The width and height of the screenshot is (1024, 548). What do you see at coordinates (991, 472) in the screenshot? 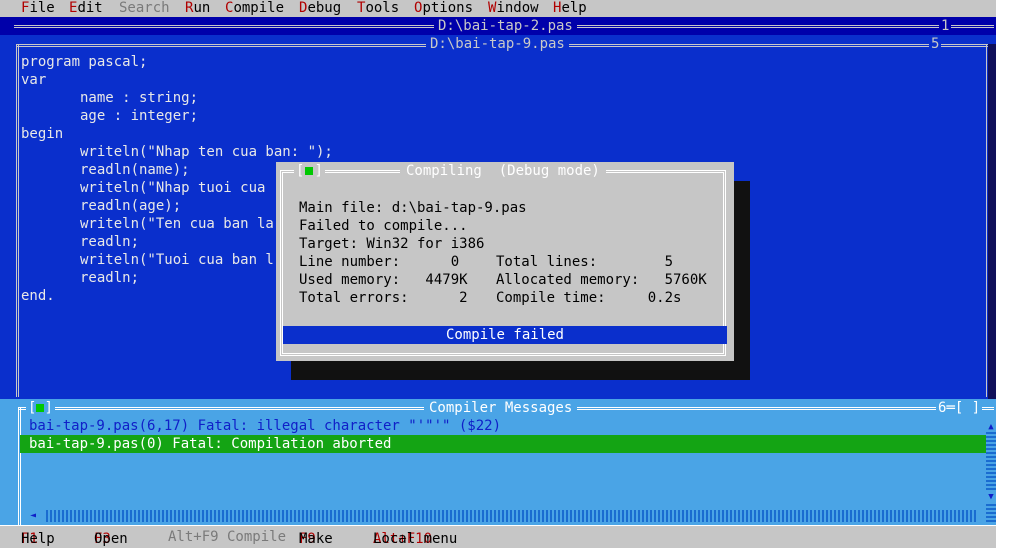
I see `messages-vertical-scrollbar: ▲ ▼` at bounding box center [991, 472].